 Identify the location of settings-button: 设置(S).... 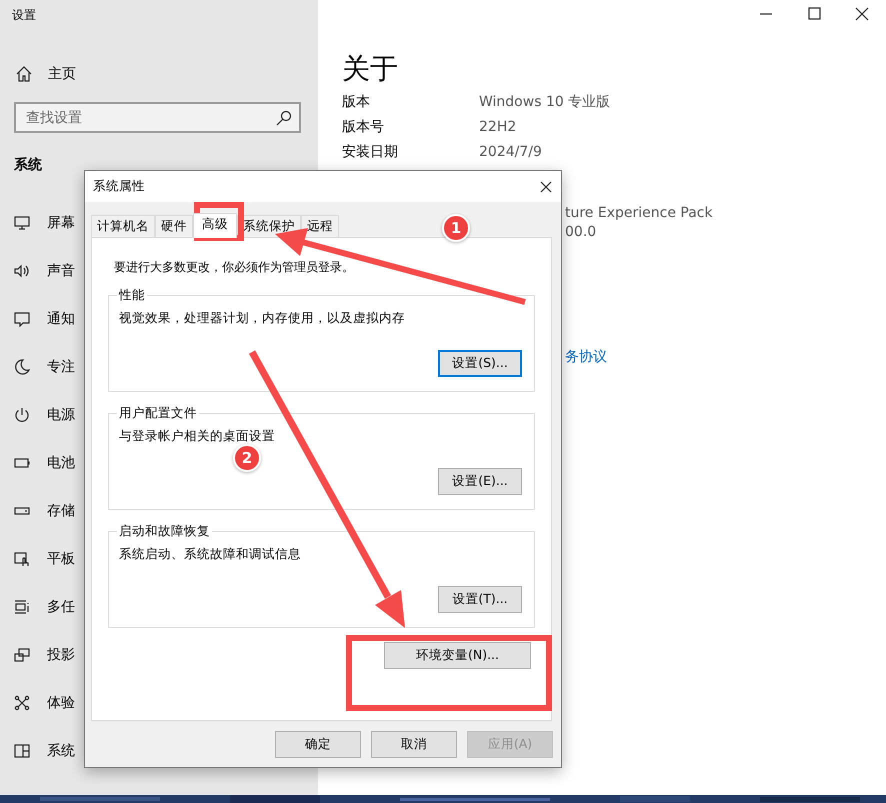
(480, 363).